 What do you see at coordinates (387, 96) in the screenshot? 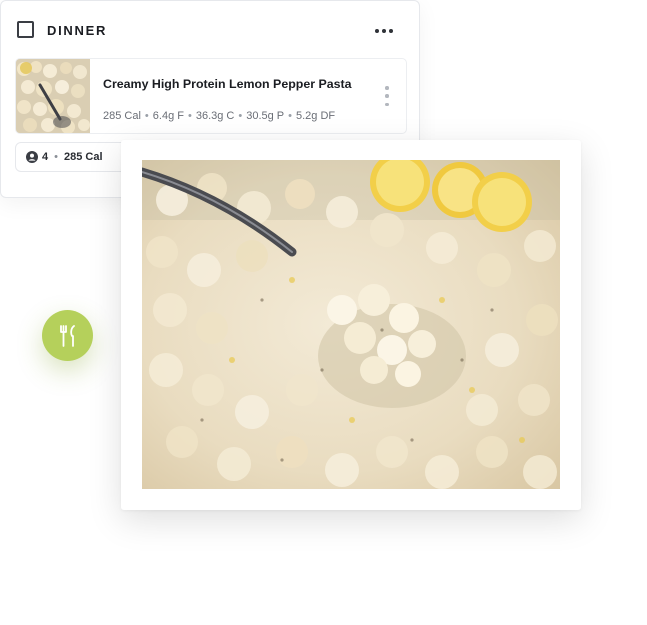
I see `ellipsis-vertical-icon` at bounding box center [387, 96].